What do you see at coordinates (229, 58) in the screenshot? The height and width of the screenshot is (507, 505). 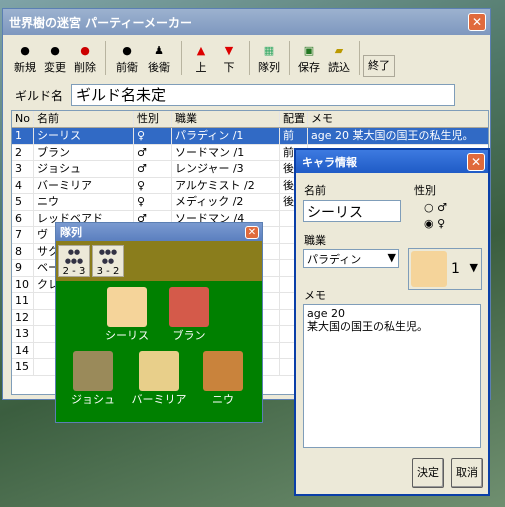 I see `down-button: ▼ 下` at bounding box center [229, 58].